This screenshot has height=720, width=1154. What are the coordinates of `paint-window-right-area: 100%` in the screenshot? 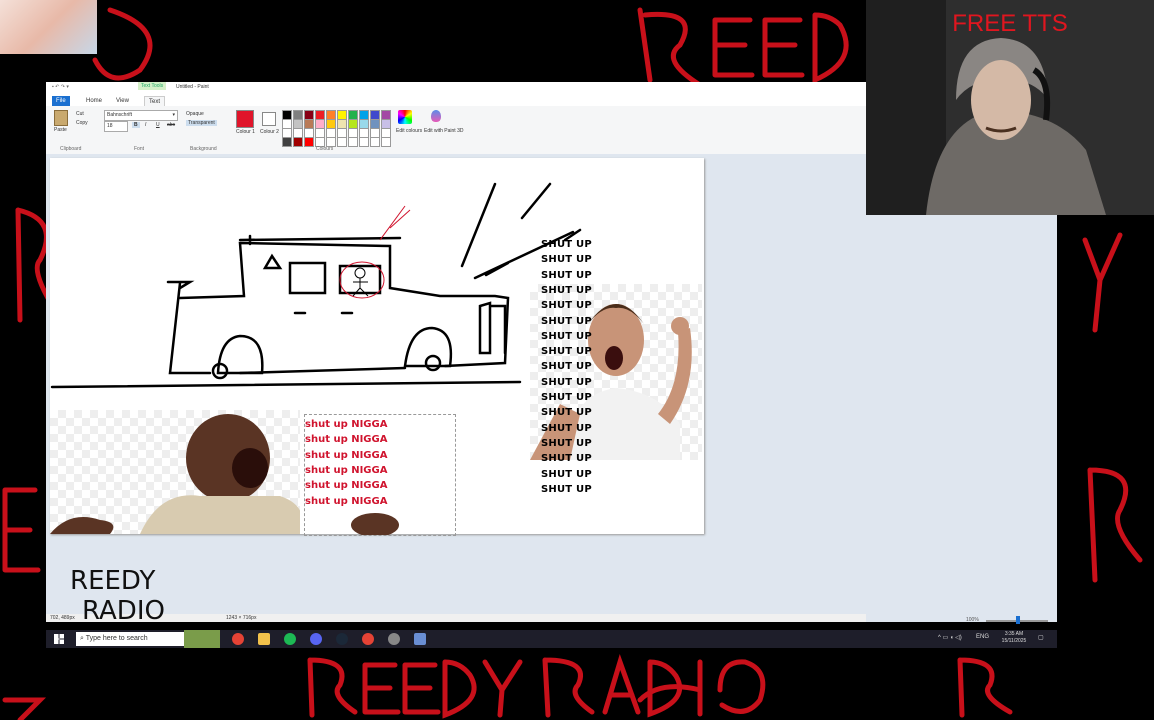 It's located at (961, 419).